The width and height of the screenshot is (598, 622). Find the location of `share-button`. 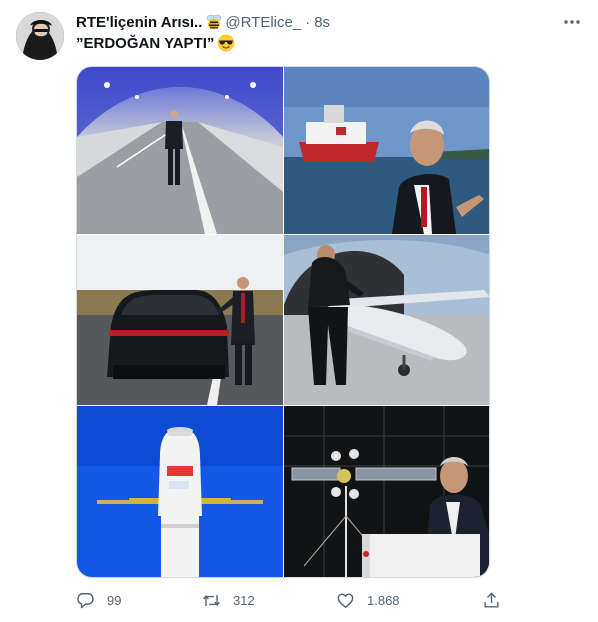

share-button is located at coordinates (497, 600).